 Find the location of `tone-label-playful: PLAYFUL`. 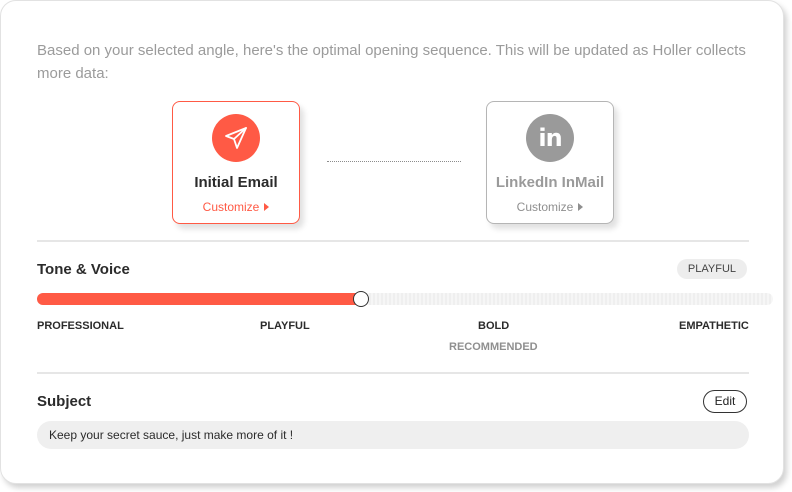

tone-label-playful: PLAYFUL is located at coordinates (285, 326).